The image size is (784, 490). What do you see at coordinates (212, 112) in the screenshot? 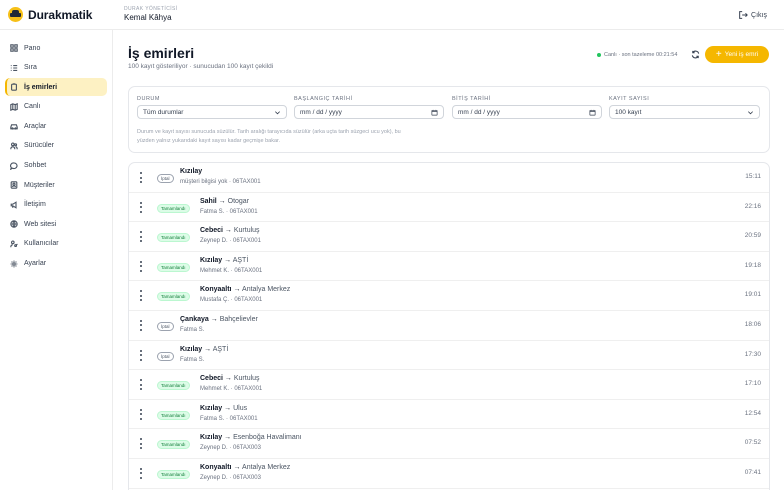
I see `status-select: Tüm durumlar` at bounding box center [212, 112].